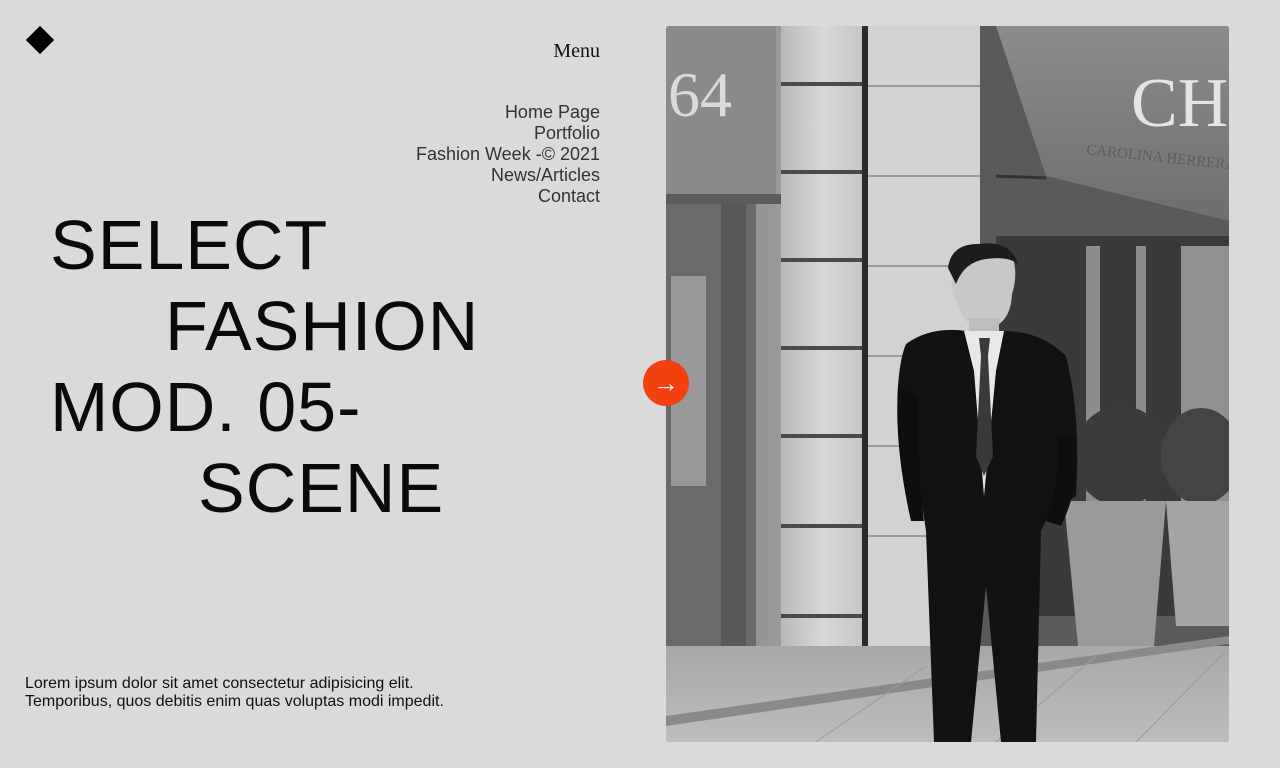  Describe the element at coordinates (508, 175) in the screenshot. I see `nav-item-news-articles: News/Articles` at that location.